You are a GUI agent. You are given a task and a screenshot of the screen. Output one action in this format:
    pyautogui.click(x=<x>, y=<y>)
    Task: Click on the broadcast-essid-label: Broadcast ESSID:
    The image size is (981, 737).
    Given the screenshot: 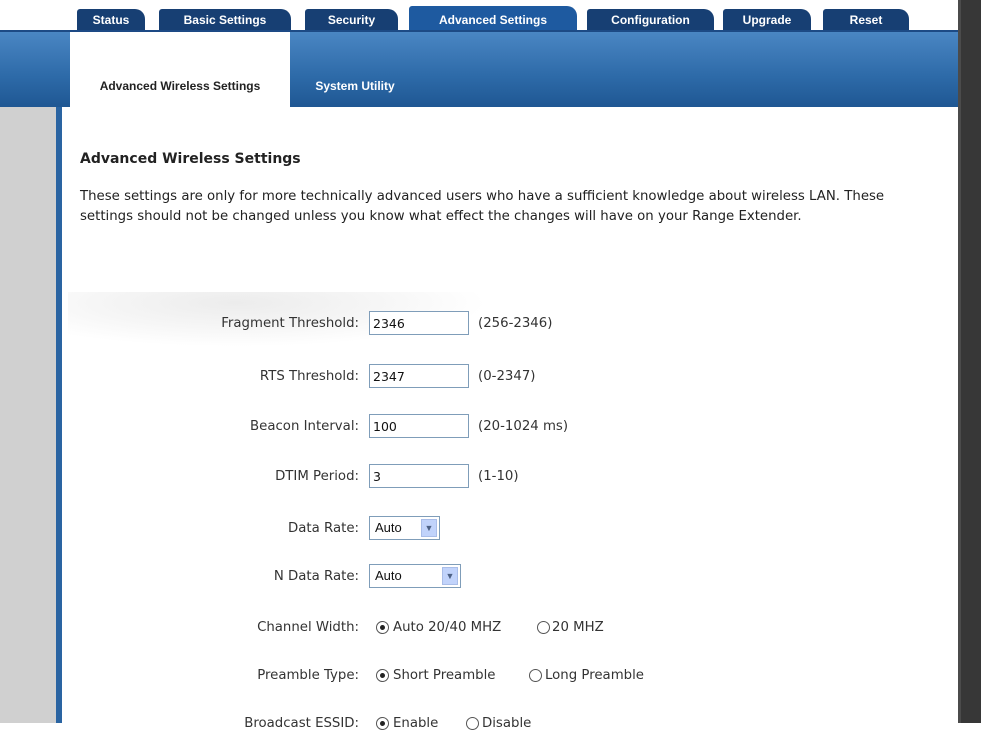 What is the action you would take?
    pyautogui.click(x=301, y=723)
    